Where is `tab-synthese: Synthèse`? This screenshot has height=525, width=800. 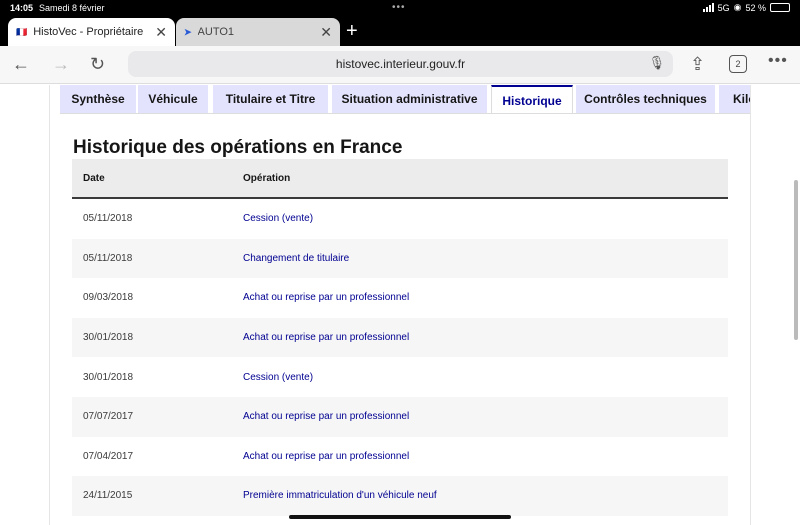 tab-synthese: Synthèse is located at coordinates (98, 99).